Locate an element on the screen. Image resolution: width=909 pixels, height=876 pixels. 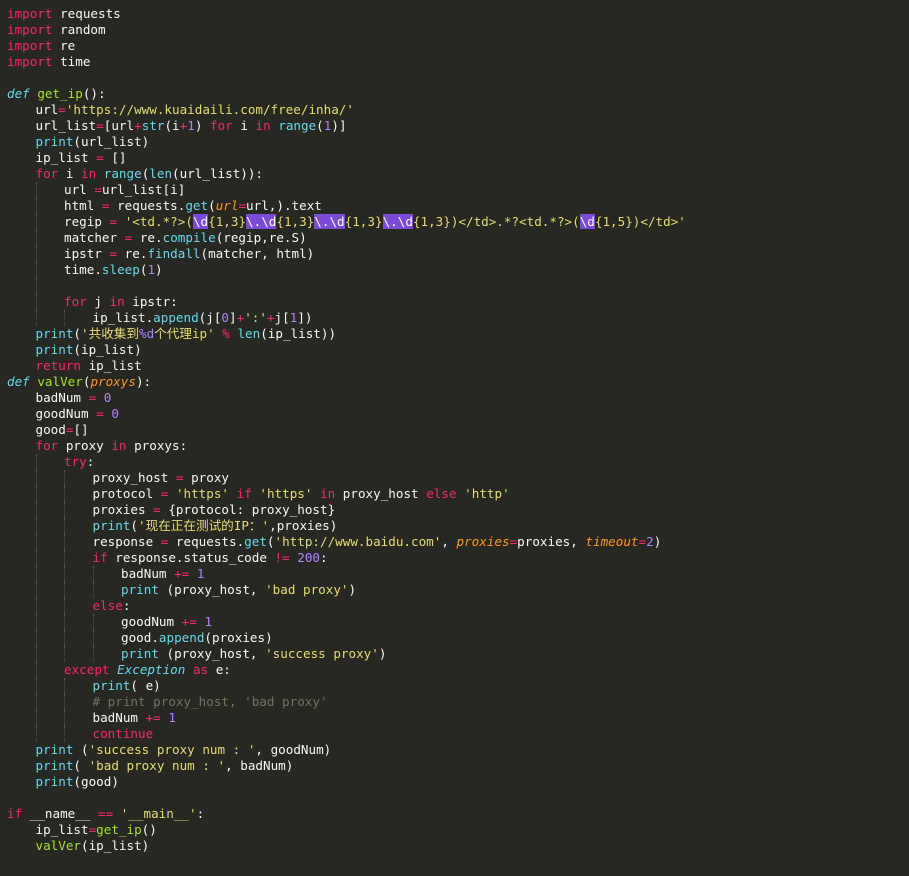
code-line: print (proxy_host, 'bad proxy') is located at coordinates (458, 590).